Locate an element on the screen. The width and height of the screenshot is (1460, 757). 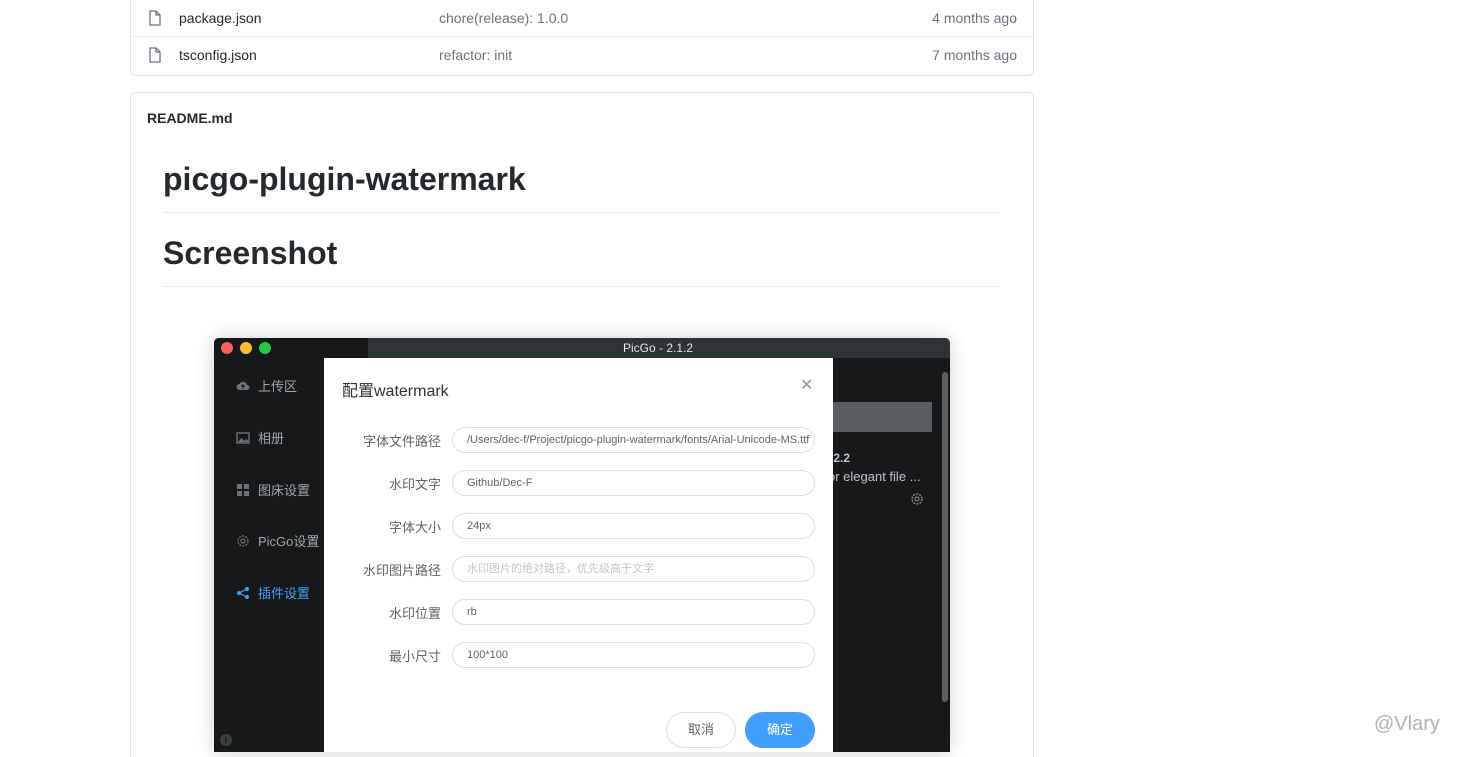
sidebar-label: 图床设置 is located at coordinates (284, 490).